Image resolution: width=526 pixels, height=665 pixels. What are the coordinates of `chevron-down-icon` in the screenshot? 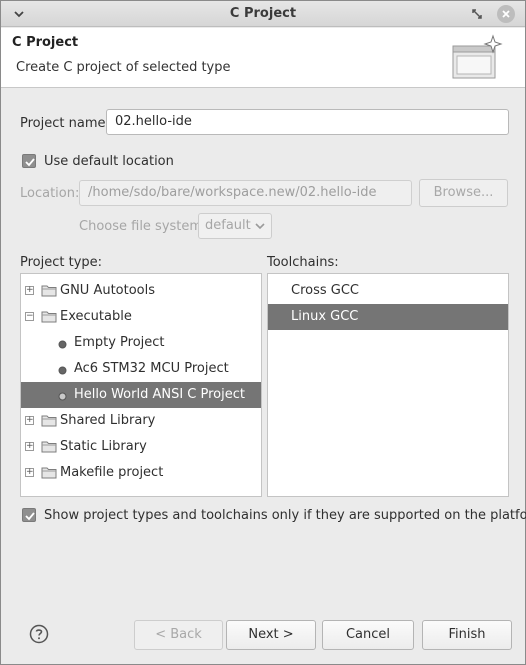 It's located at (260, 226).